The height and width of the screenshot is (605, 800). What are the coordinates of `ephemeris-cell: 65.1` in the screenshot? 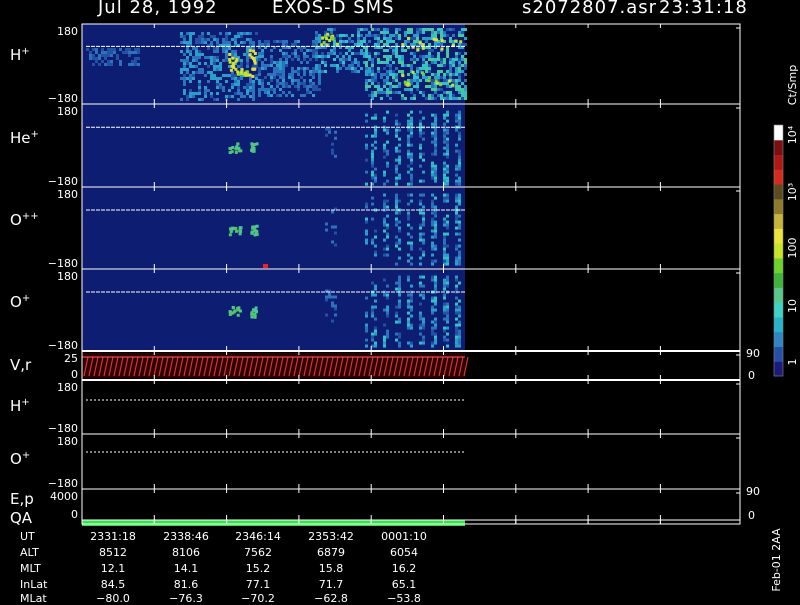 It's located at (404, 584).